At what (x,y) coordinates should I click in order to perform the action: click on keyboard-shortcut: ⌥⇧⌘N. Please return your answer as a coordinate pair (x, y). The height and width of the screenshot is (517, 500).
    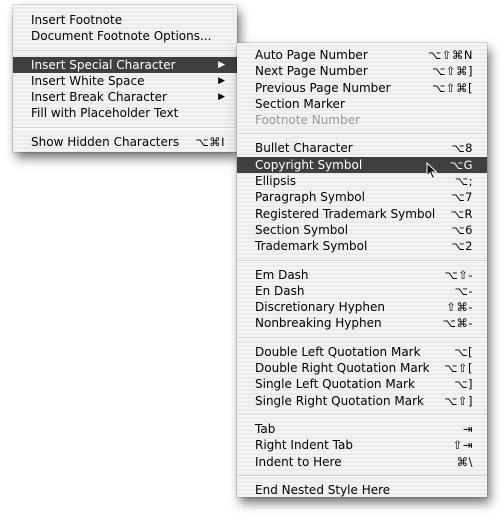
    Looking at the image, I should click on (450, 55).